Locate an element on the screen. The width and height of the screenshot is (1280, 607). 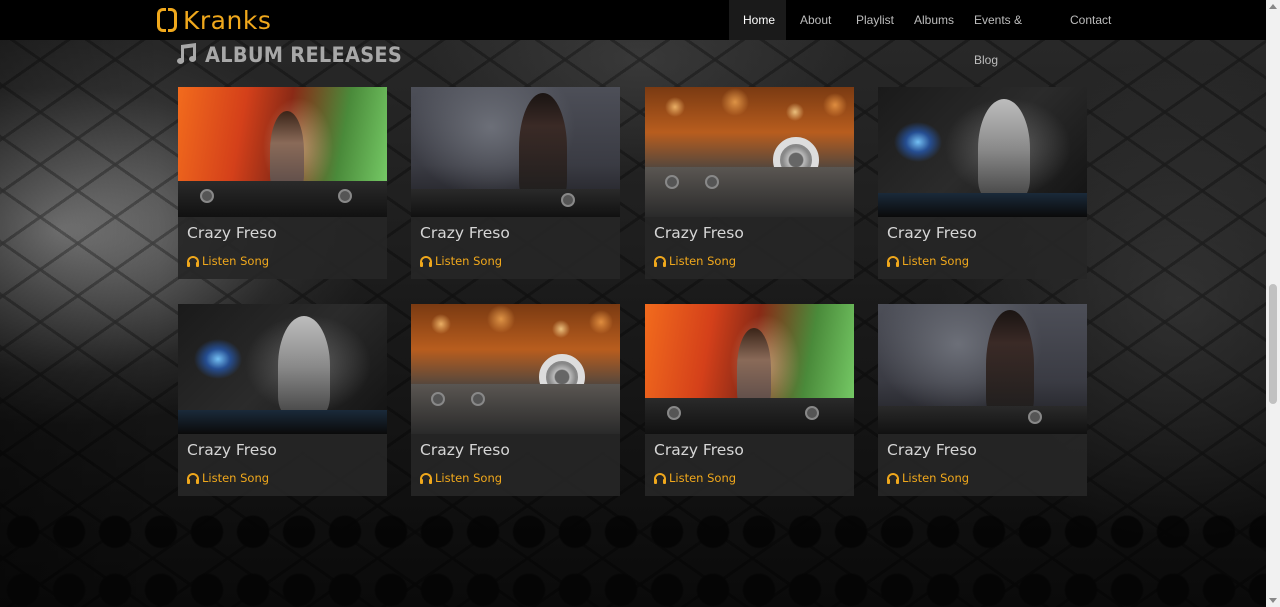
page-scrollbar is located at coordinates (1273, 303).